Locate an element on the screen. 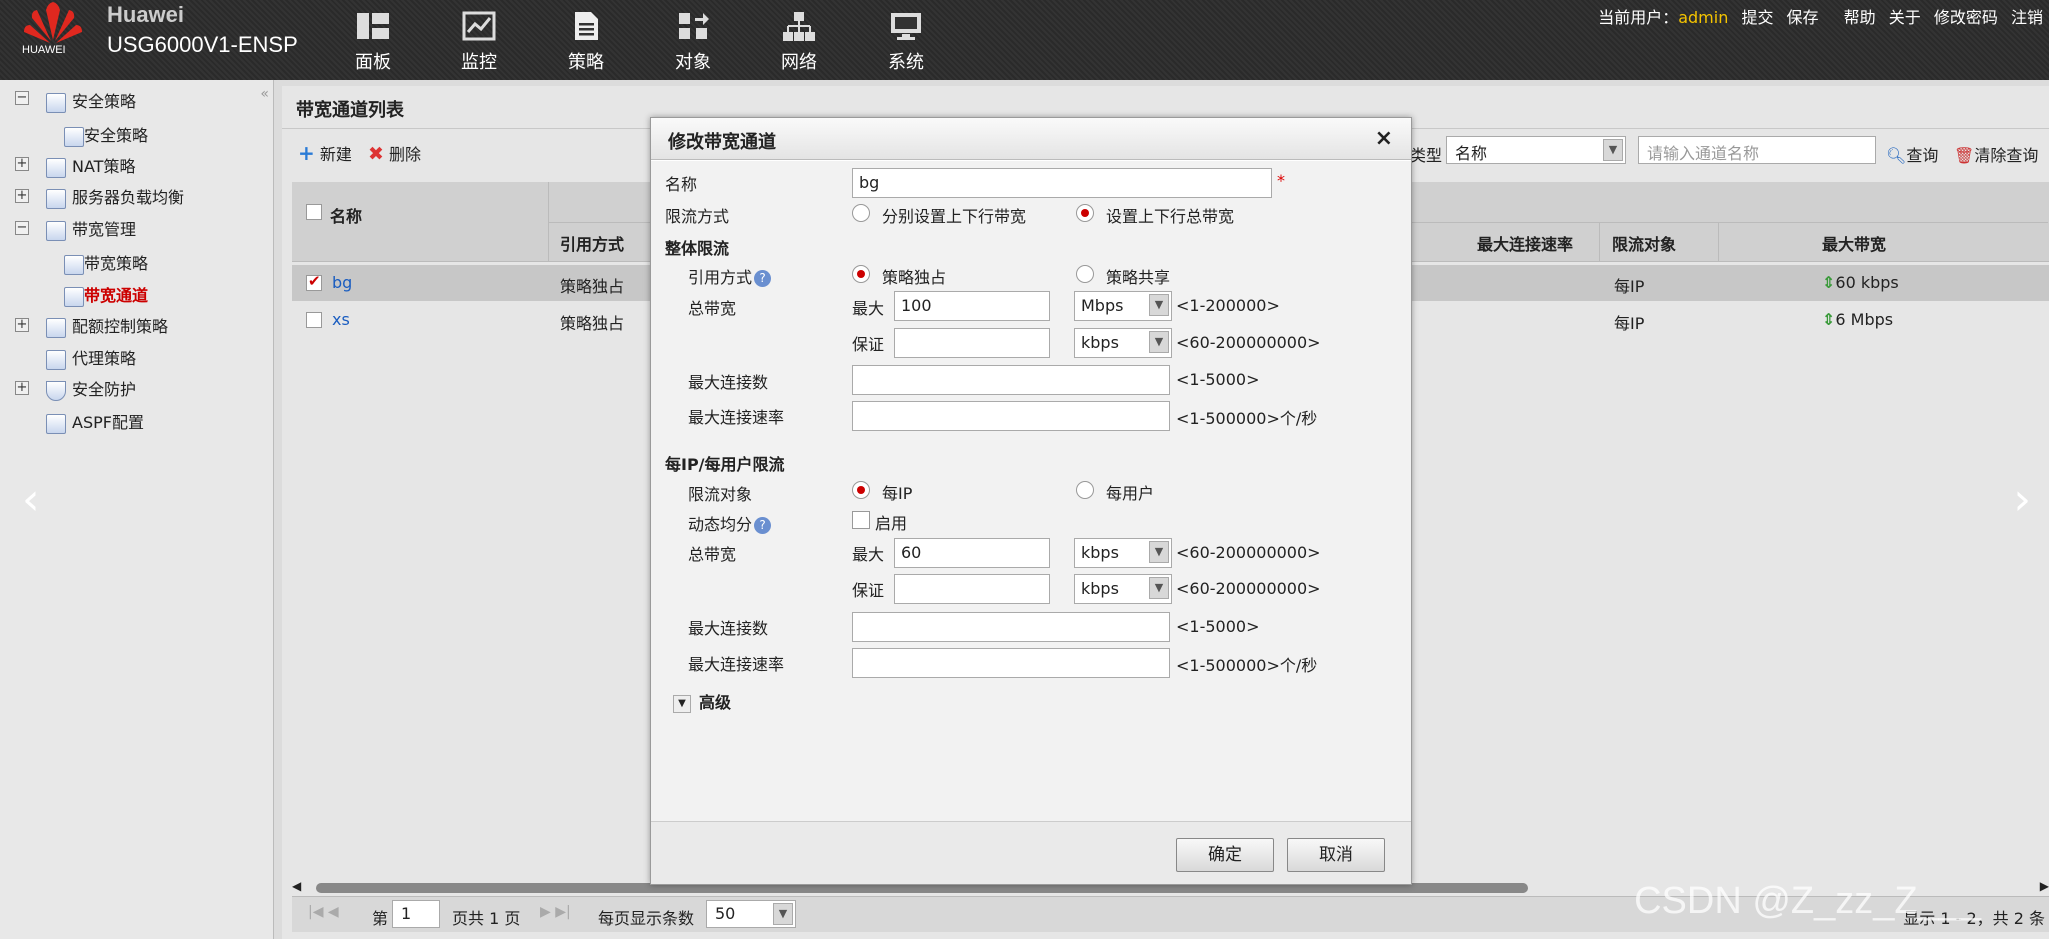 The image size is (2049, 939). brand-product: USG6000V1-ENSP is located at coordinates (202, 44).